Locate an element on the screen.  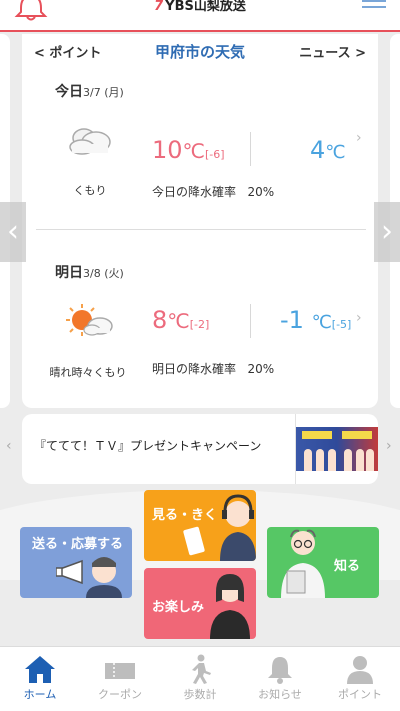
cloud-icon is located at coordinates (90, 141).